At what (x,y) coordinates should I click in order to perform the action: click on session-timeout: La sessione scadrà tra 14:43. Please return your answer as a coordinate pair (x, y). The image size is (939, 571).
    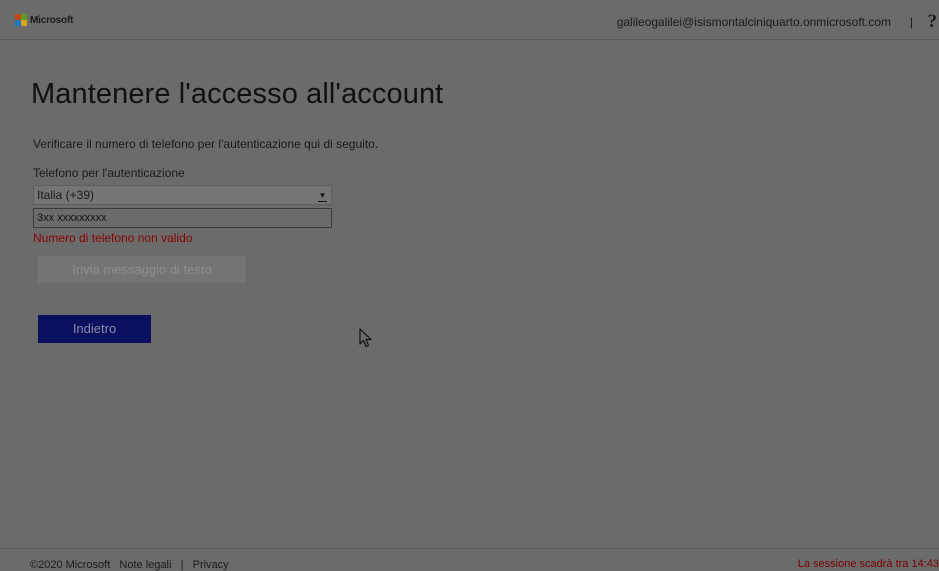
    Looking at the image, I should click on (868, 564).